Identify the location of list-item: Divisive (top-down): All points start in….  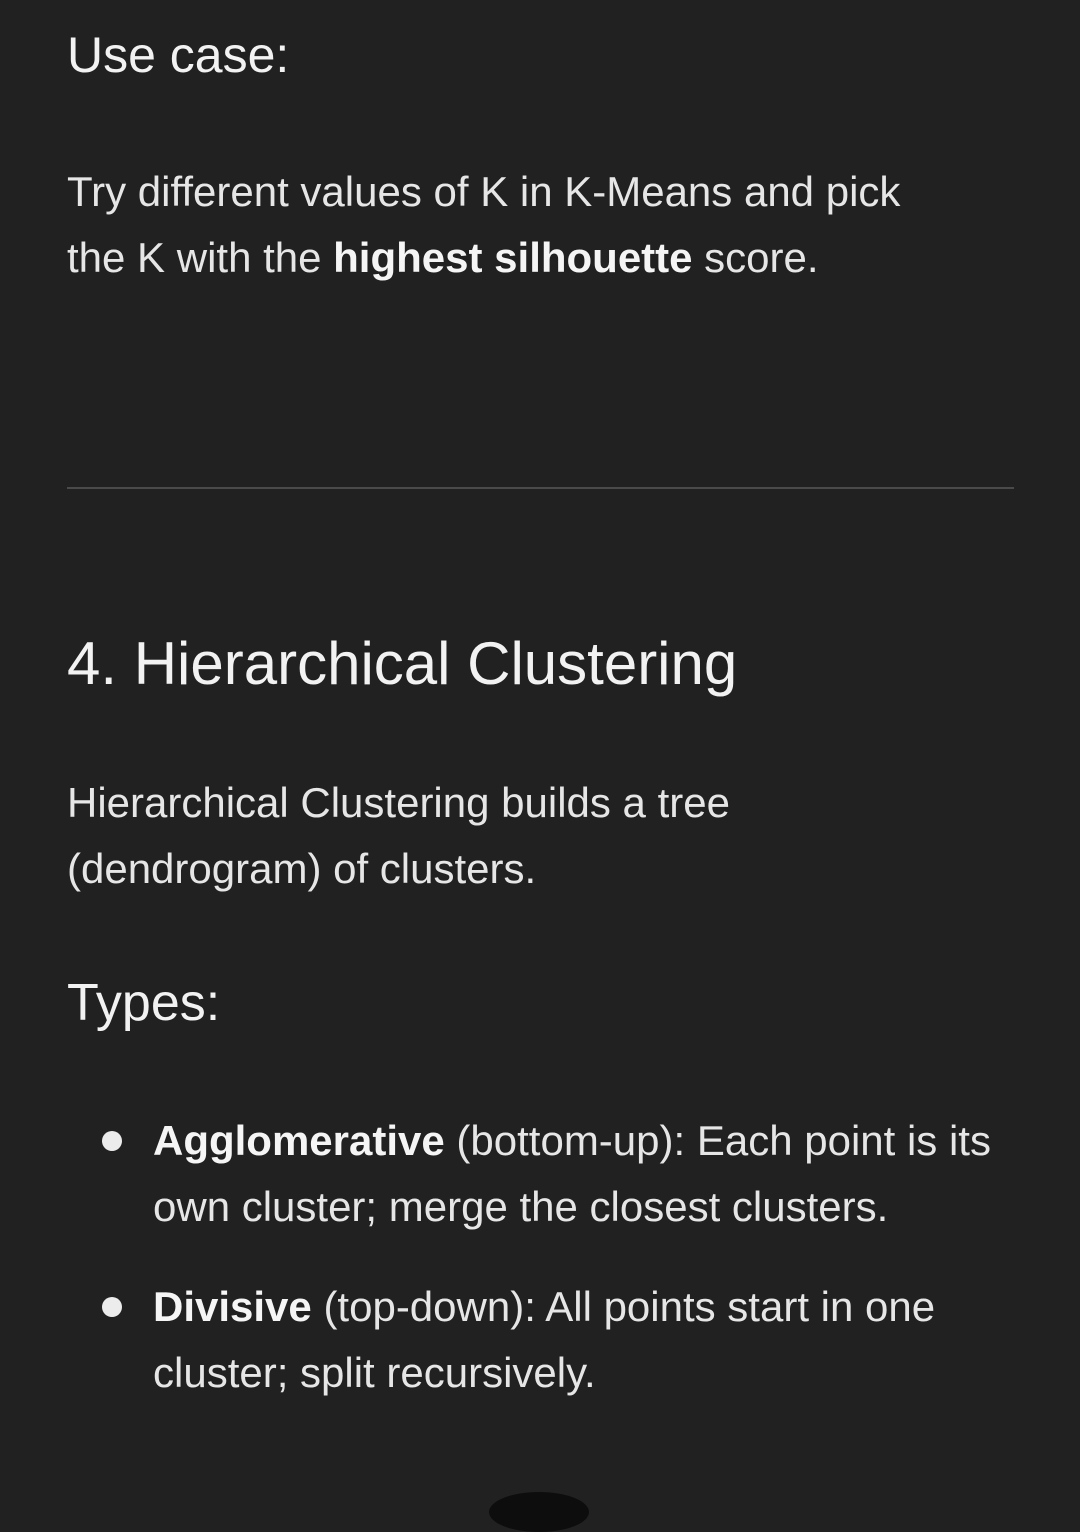
(540, 1340).